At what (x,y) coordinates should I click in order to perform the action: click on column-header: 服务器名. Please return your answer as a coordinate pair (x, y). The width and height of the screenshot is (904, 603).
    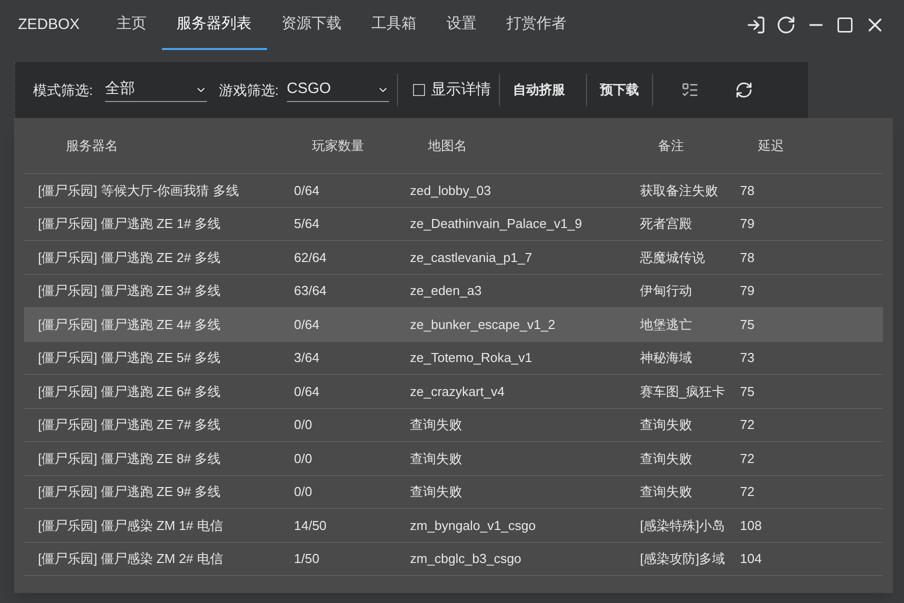
    Looking at the image, I should click on (92, 145).